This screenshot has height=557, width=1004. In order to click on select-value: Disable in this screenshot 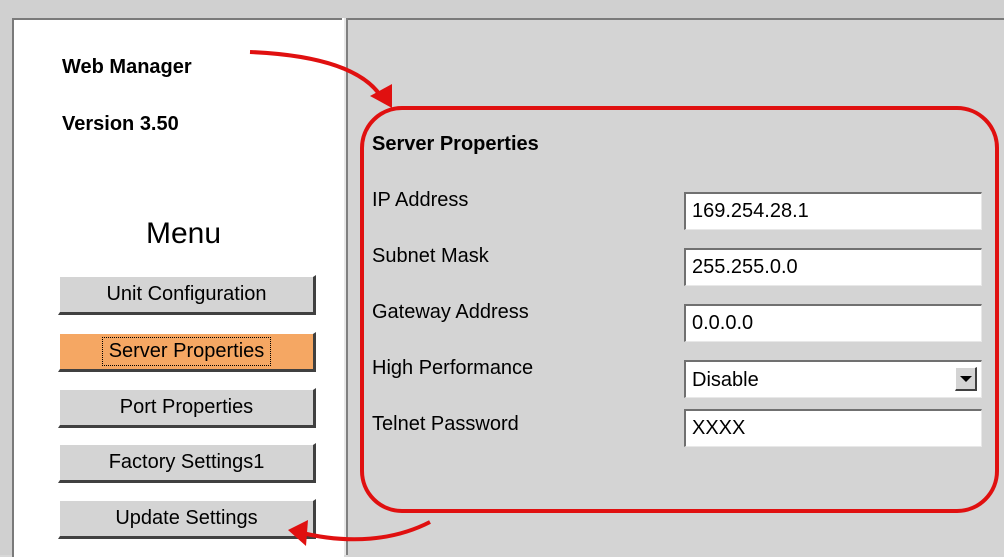, I will do `click(725, 380)`.